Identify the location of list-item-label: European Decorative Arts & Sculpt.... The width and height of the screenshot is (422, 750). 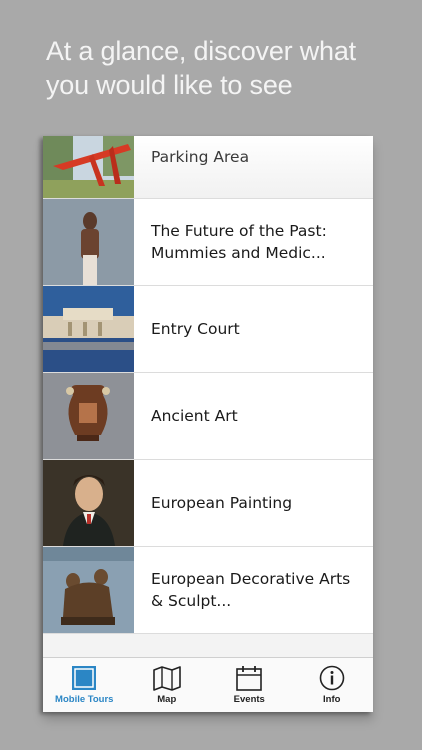
(251, 590).